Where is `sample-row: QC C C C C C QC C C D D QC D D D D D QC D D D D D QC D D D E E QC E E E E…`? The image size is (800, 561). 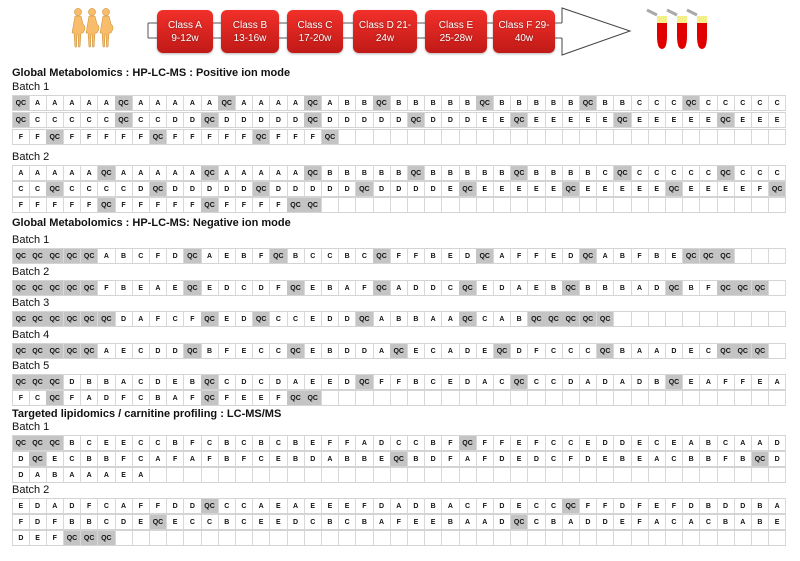
sample-row: QC C C C C C QC C C D D QC D D D D D QC D D D D D QC D D D E E QC E E E E… is located at coordinates (399, 120).